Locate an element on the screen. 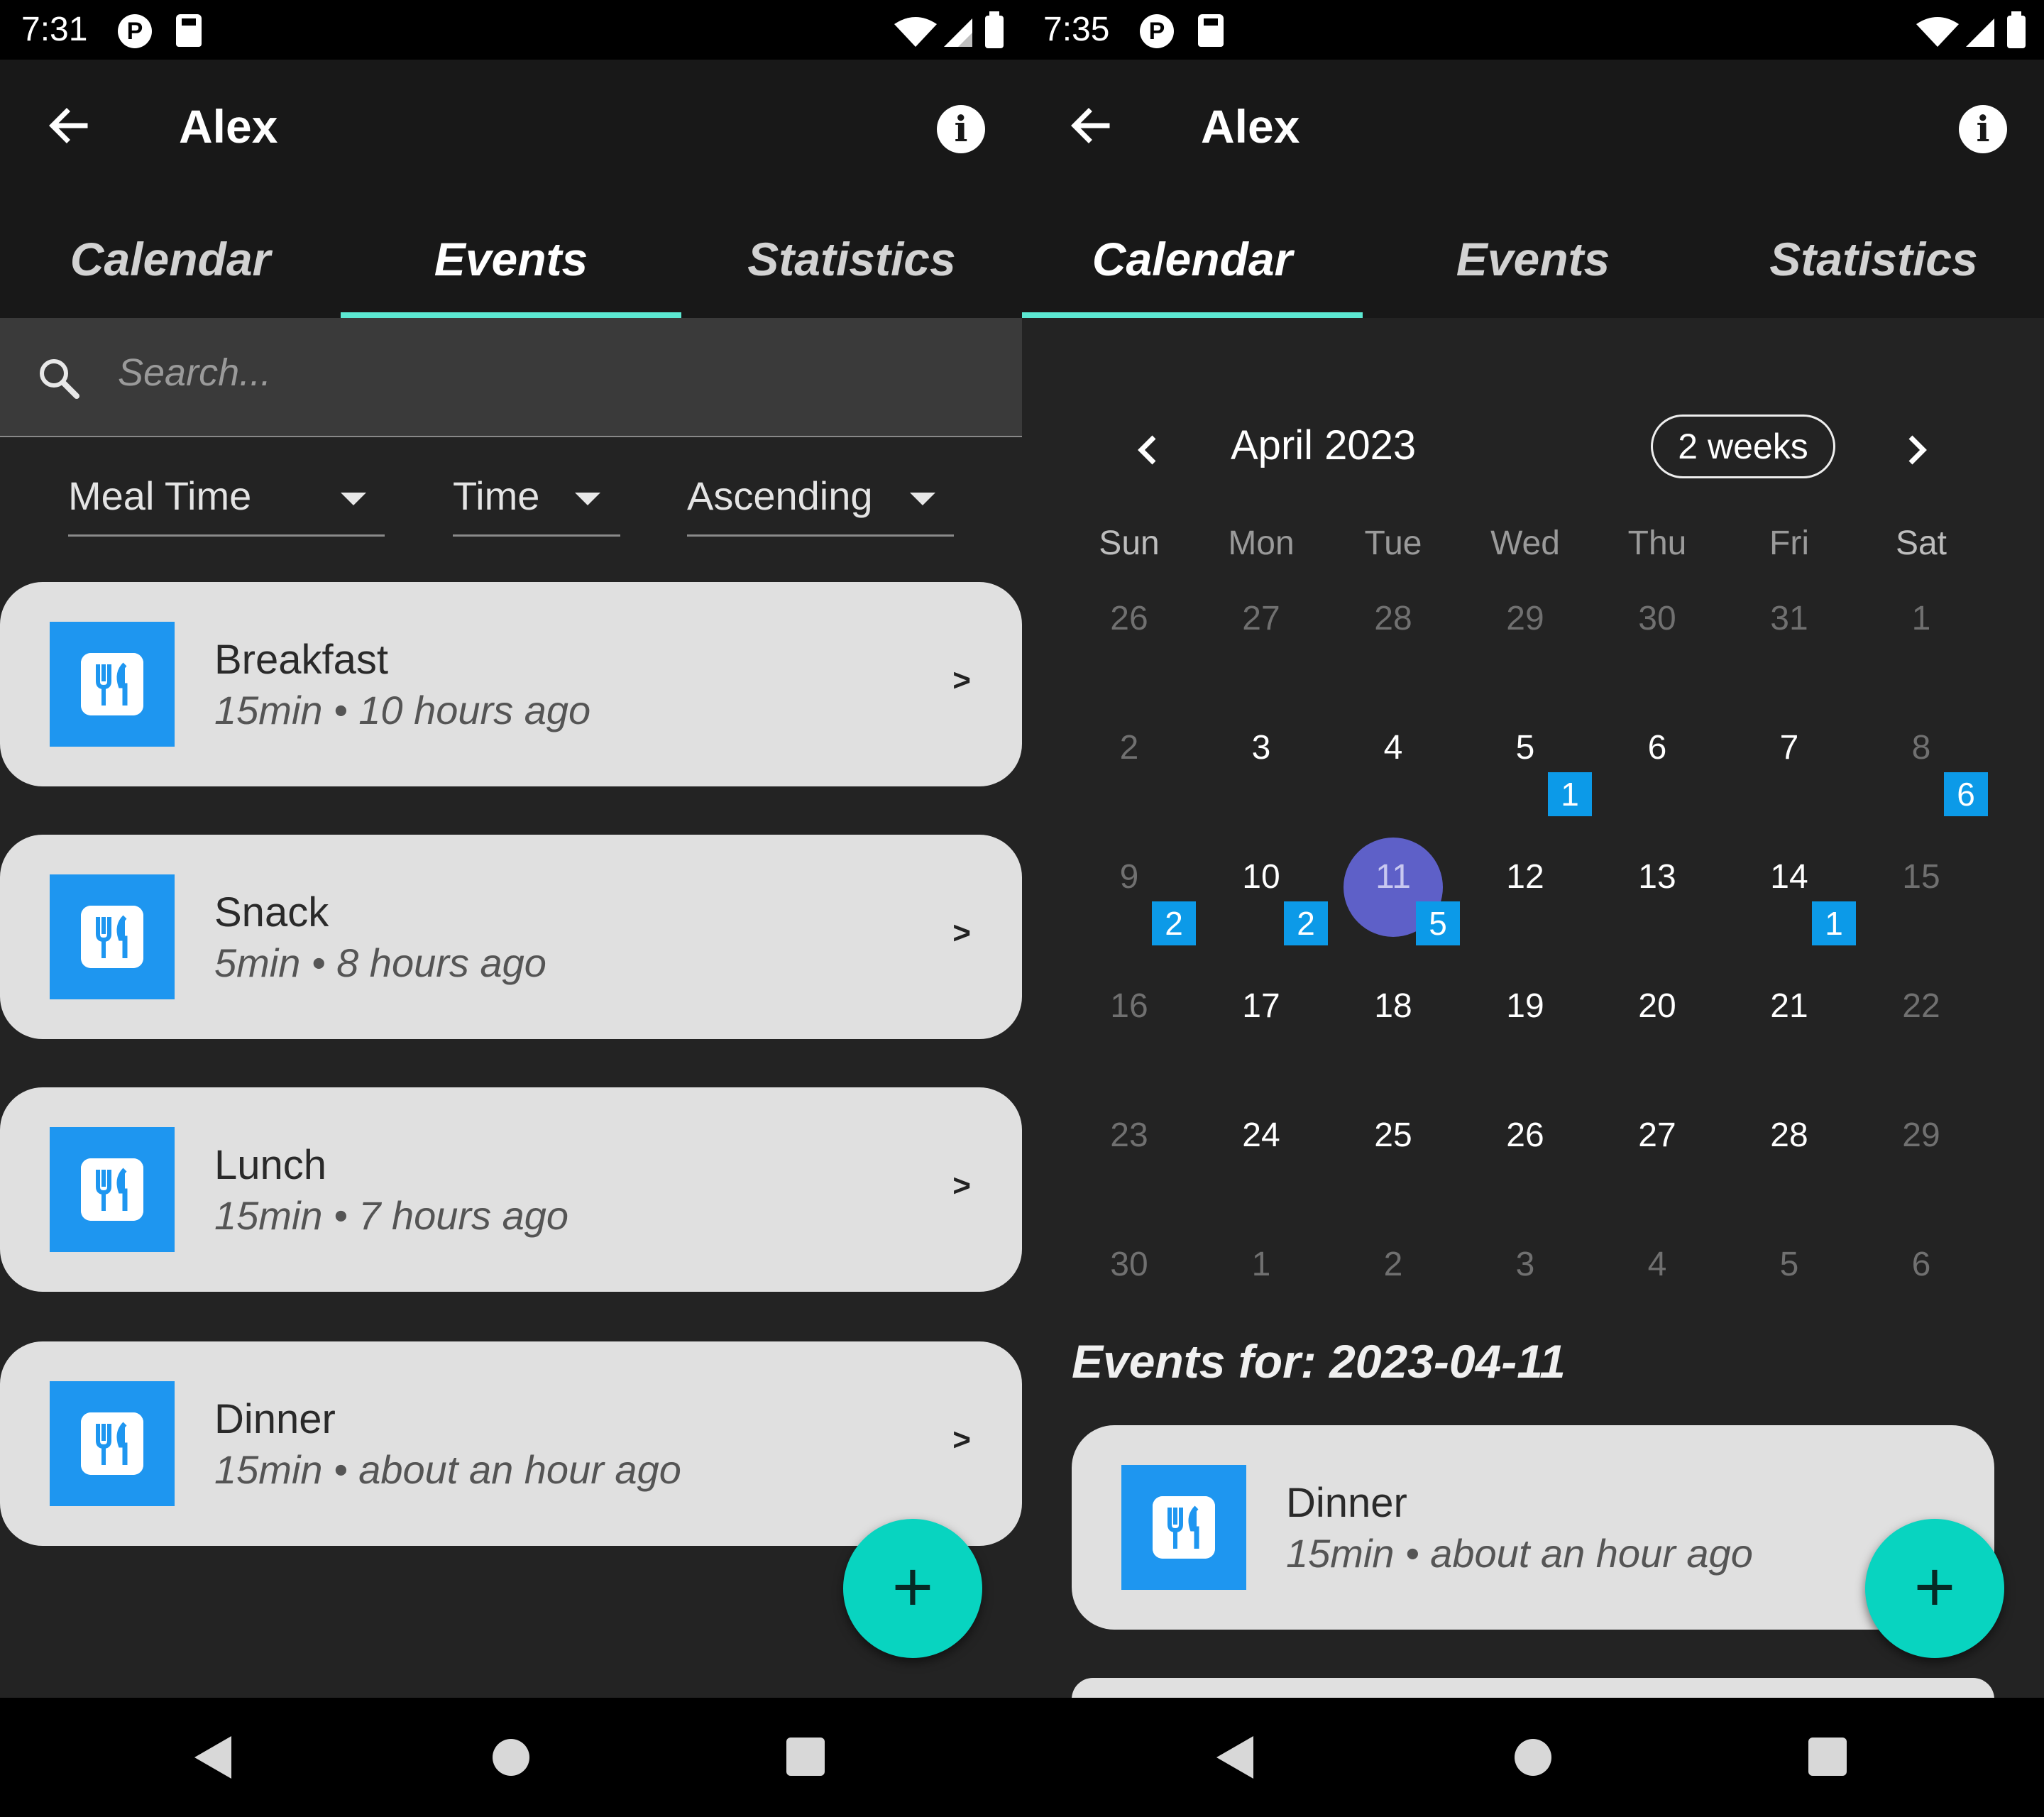  sort-field-dropdown: Meal Time is located at coordinates (226, 502).